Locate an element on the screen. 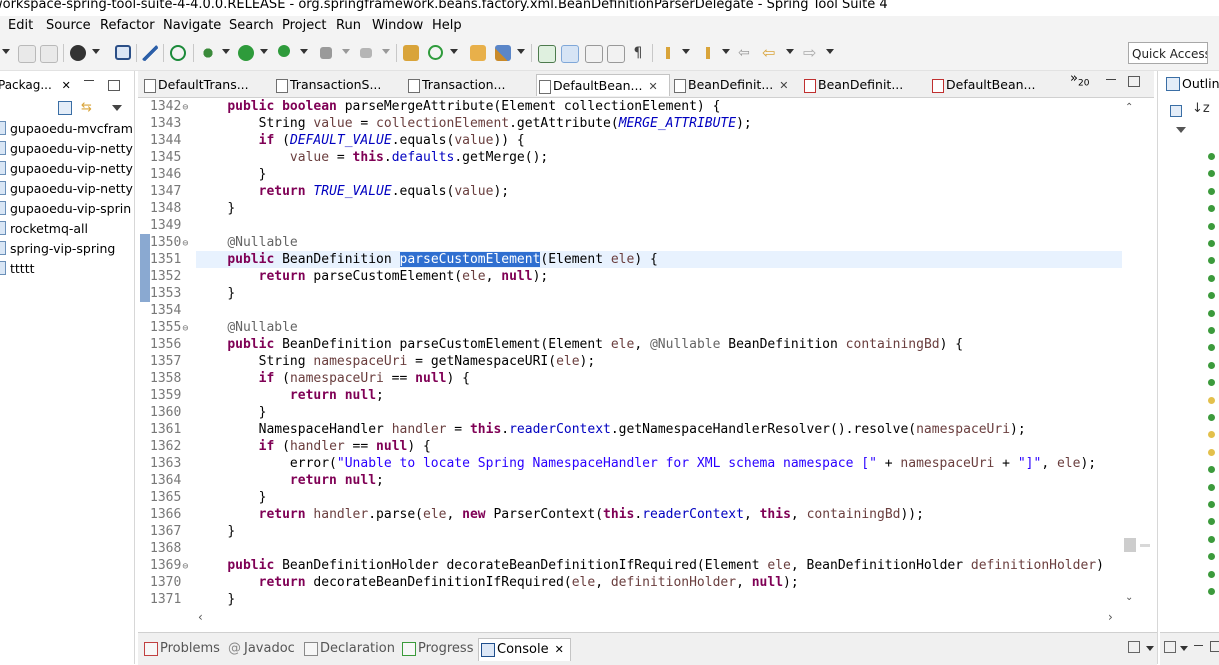  menu-search: Search is located at coordinates (251, 26).